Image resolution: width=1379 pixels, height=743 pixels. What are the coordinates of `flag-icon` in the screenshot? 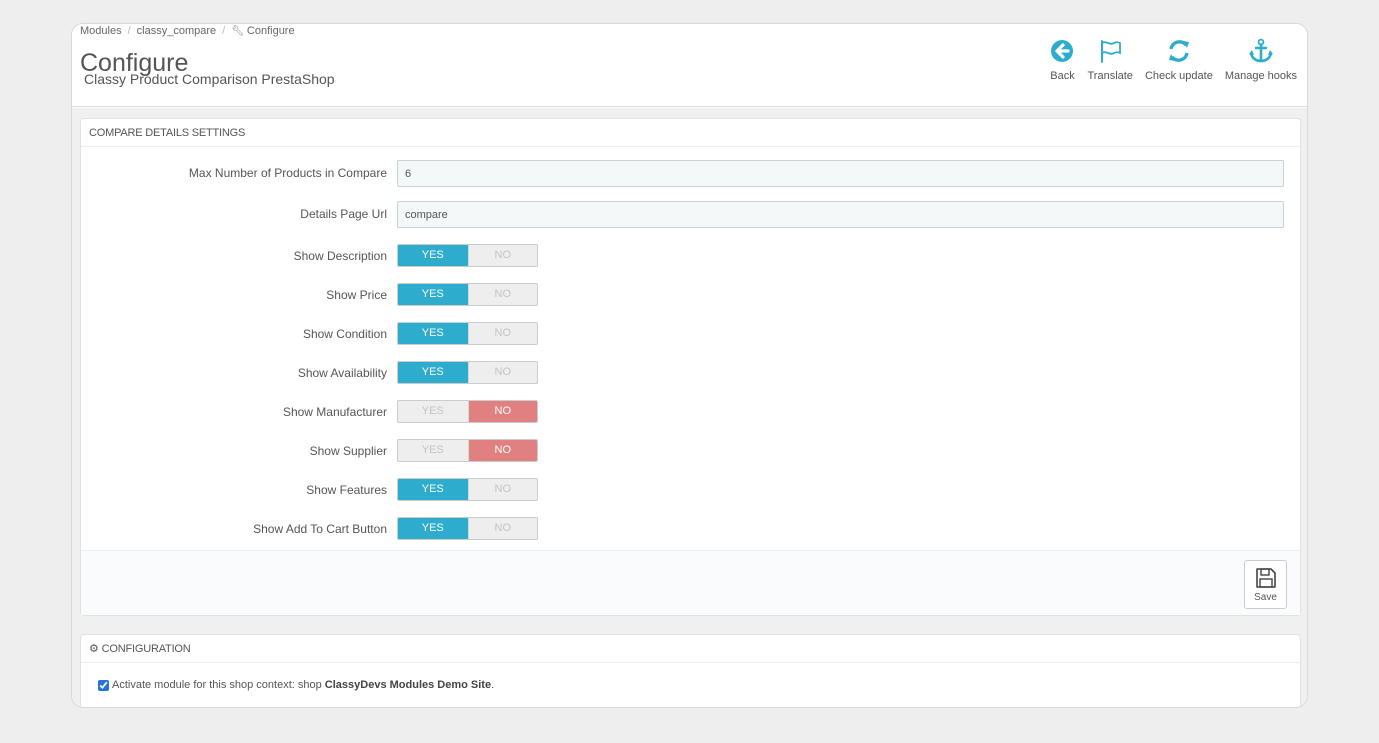 It's located at (1111, 51).